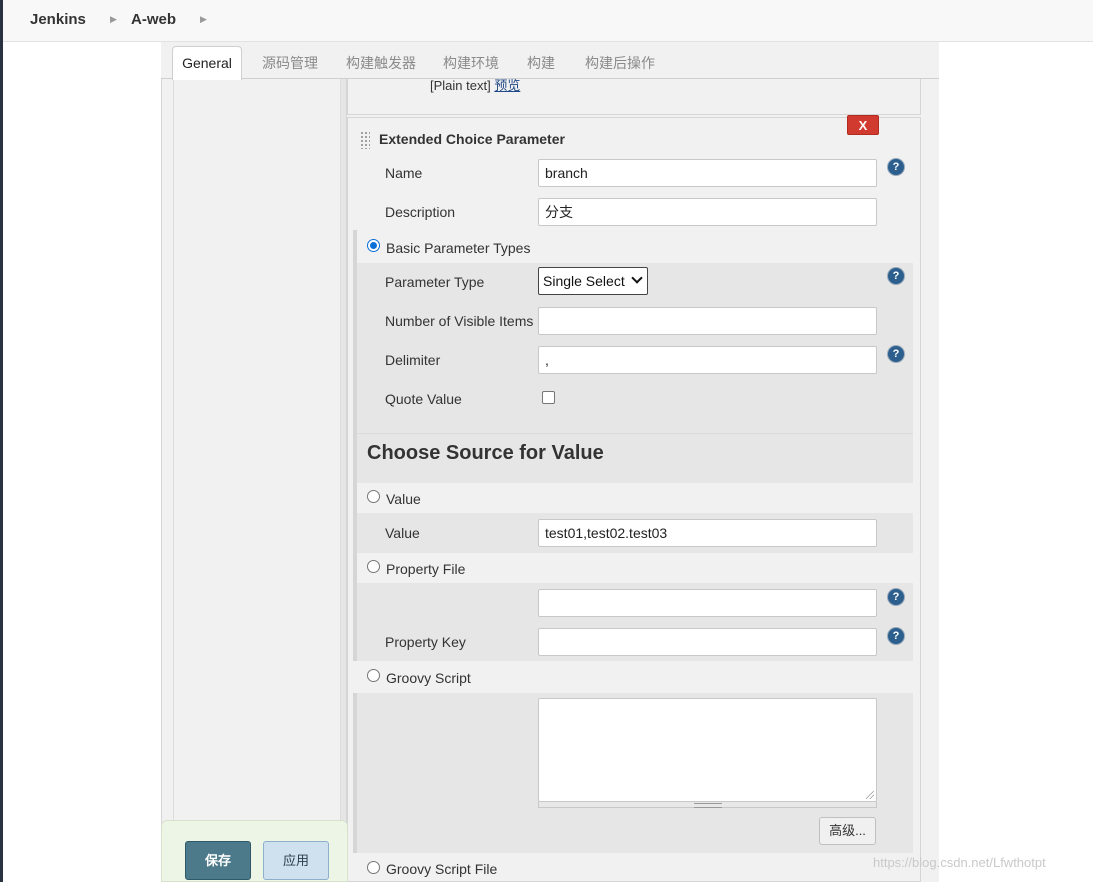  What do you see at coordinates (290, 63) in the screenshot?
I see `tab-scm: 源码管理` at bounding box center [290, 63].